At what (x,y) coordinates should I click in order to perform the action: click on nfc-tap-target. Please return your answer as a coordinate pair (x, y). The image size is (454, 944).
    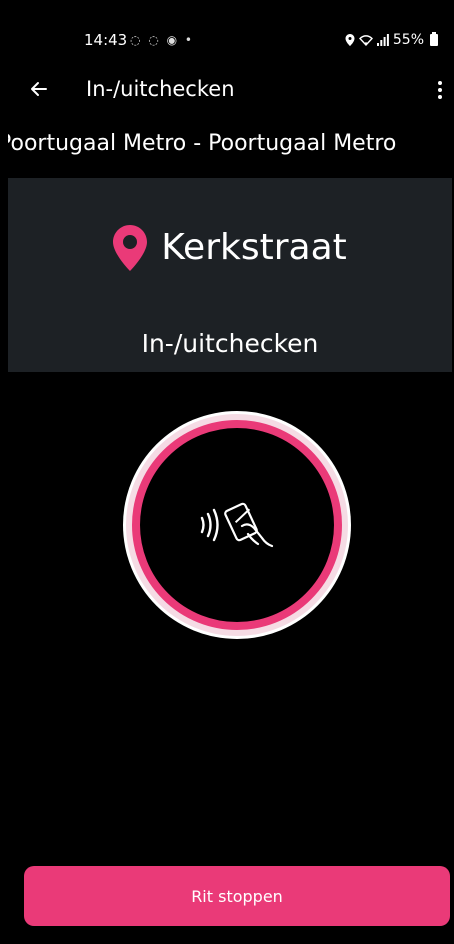
    Looking at the image, I should click on (237, 525).